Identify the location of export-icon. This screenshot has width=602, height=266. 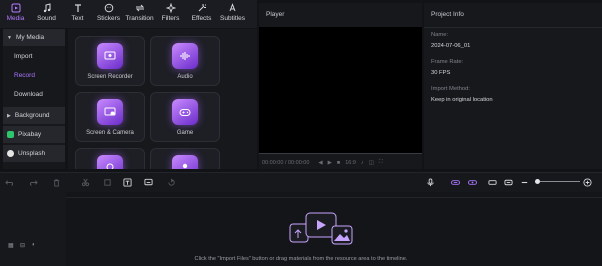
(171, 182).